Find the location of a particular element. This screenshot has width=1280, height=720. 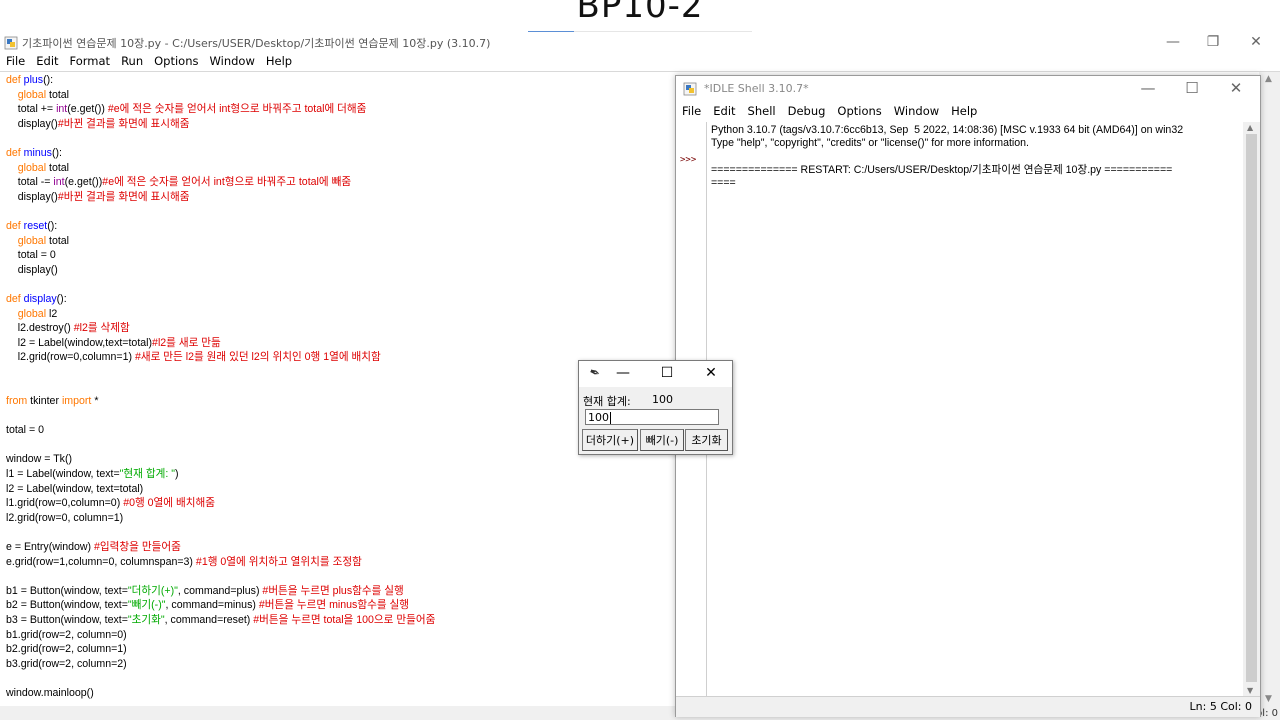

tk-maximize-button: ☐ is located at coordinates (667, 374).